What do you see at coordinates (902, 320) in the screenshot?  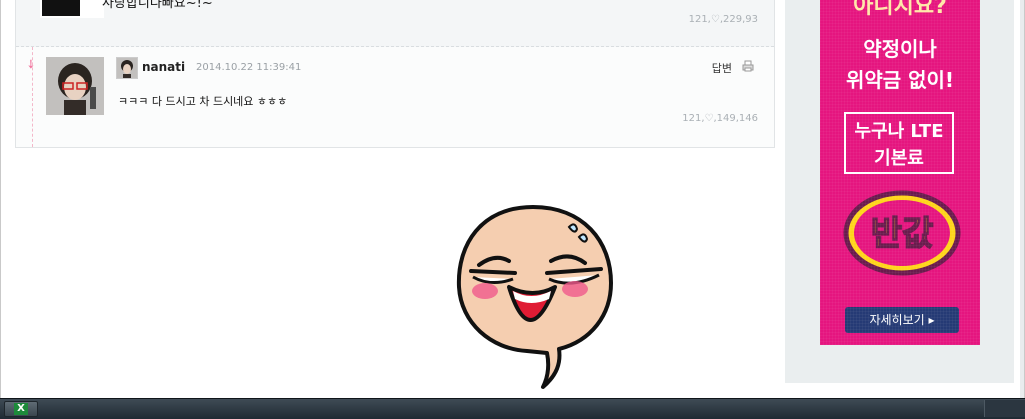 I see `ad-detail-button: 자세히보기 ▸` at bounding box center [902, 320].